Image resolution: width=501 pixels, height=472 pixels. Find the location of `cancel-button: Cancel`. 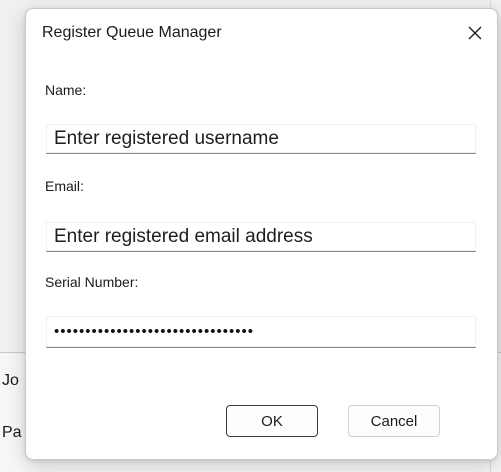

cancel-button: Cancel is located at coordinates (394, 421).